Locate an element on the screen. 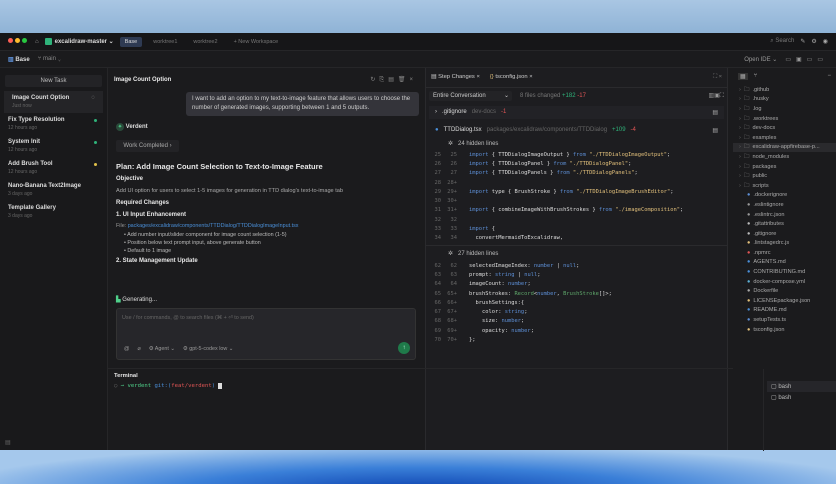 The width and height of the screenshot is (836, 484). task-item: Nano-Banana Text2Image 3 days ago is located at coordinates (53, 190).